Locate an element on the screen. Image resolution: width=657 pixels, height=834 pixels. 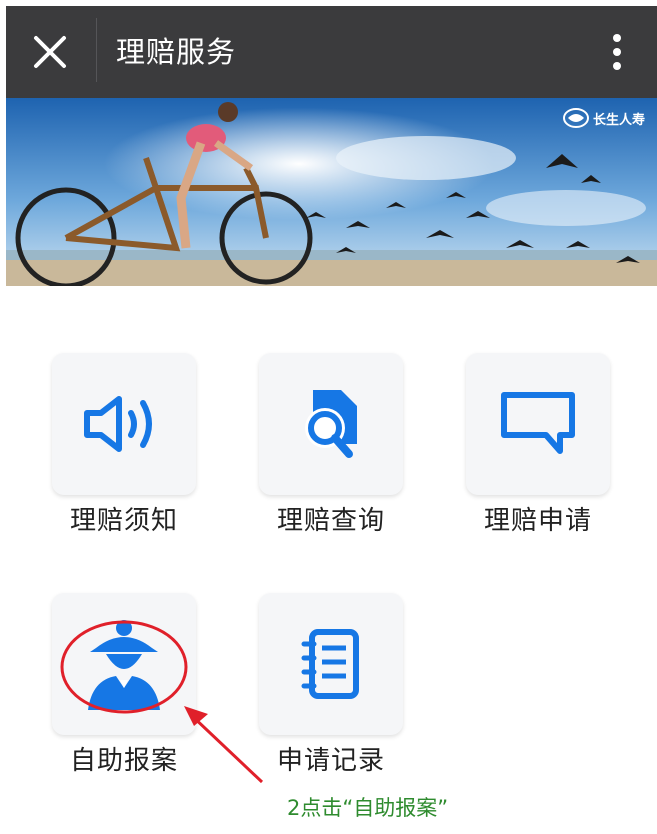
top-bar: 理赔服务 is located at coordinates (331, 52).